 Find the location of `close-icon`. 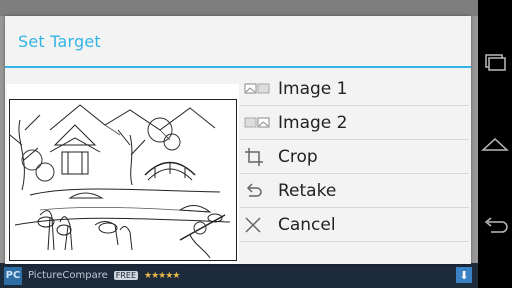

close-icon is located at coordinates (259, 225).